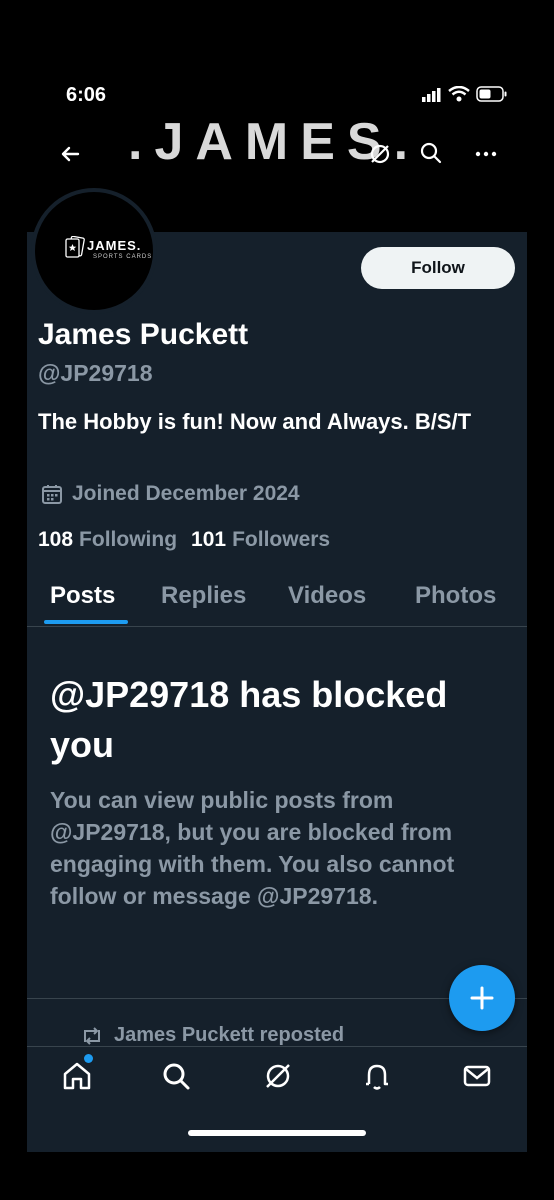 The image size is (554, 1200). I want to click on status-time: 6:06, so click(86, 95).